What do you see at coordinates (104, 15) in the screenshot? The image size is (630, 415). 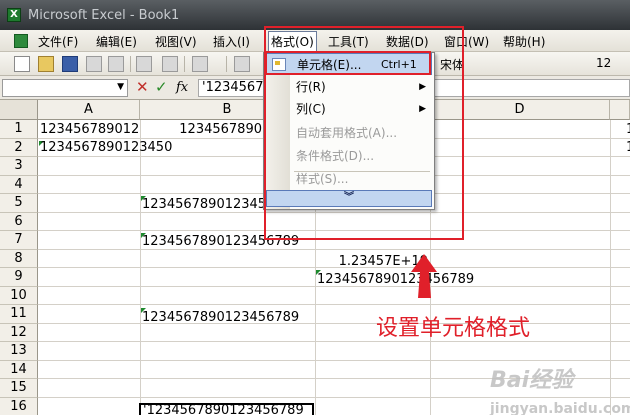 I see `window-title: Microsoft Excel - Book1` at bounding box center [104, 15].